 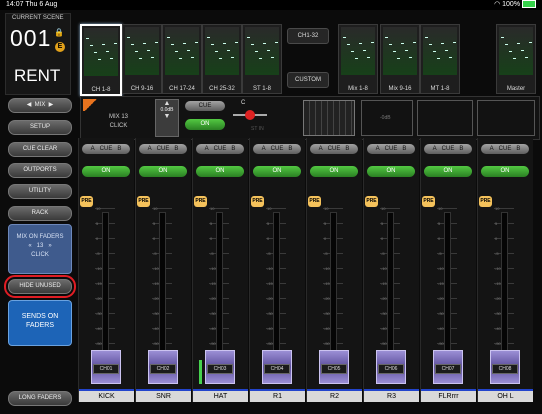 I want to click on level-stepper: ▲ 0.0dB ▼, so click(x=167, y=118).